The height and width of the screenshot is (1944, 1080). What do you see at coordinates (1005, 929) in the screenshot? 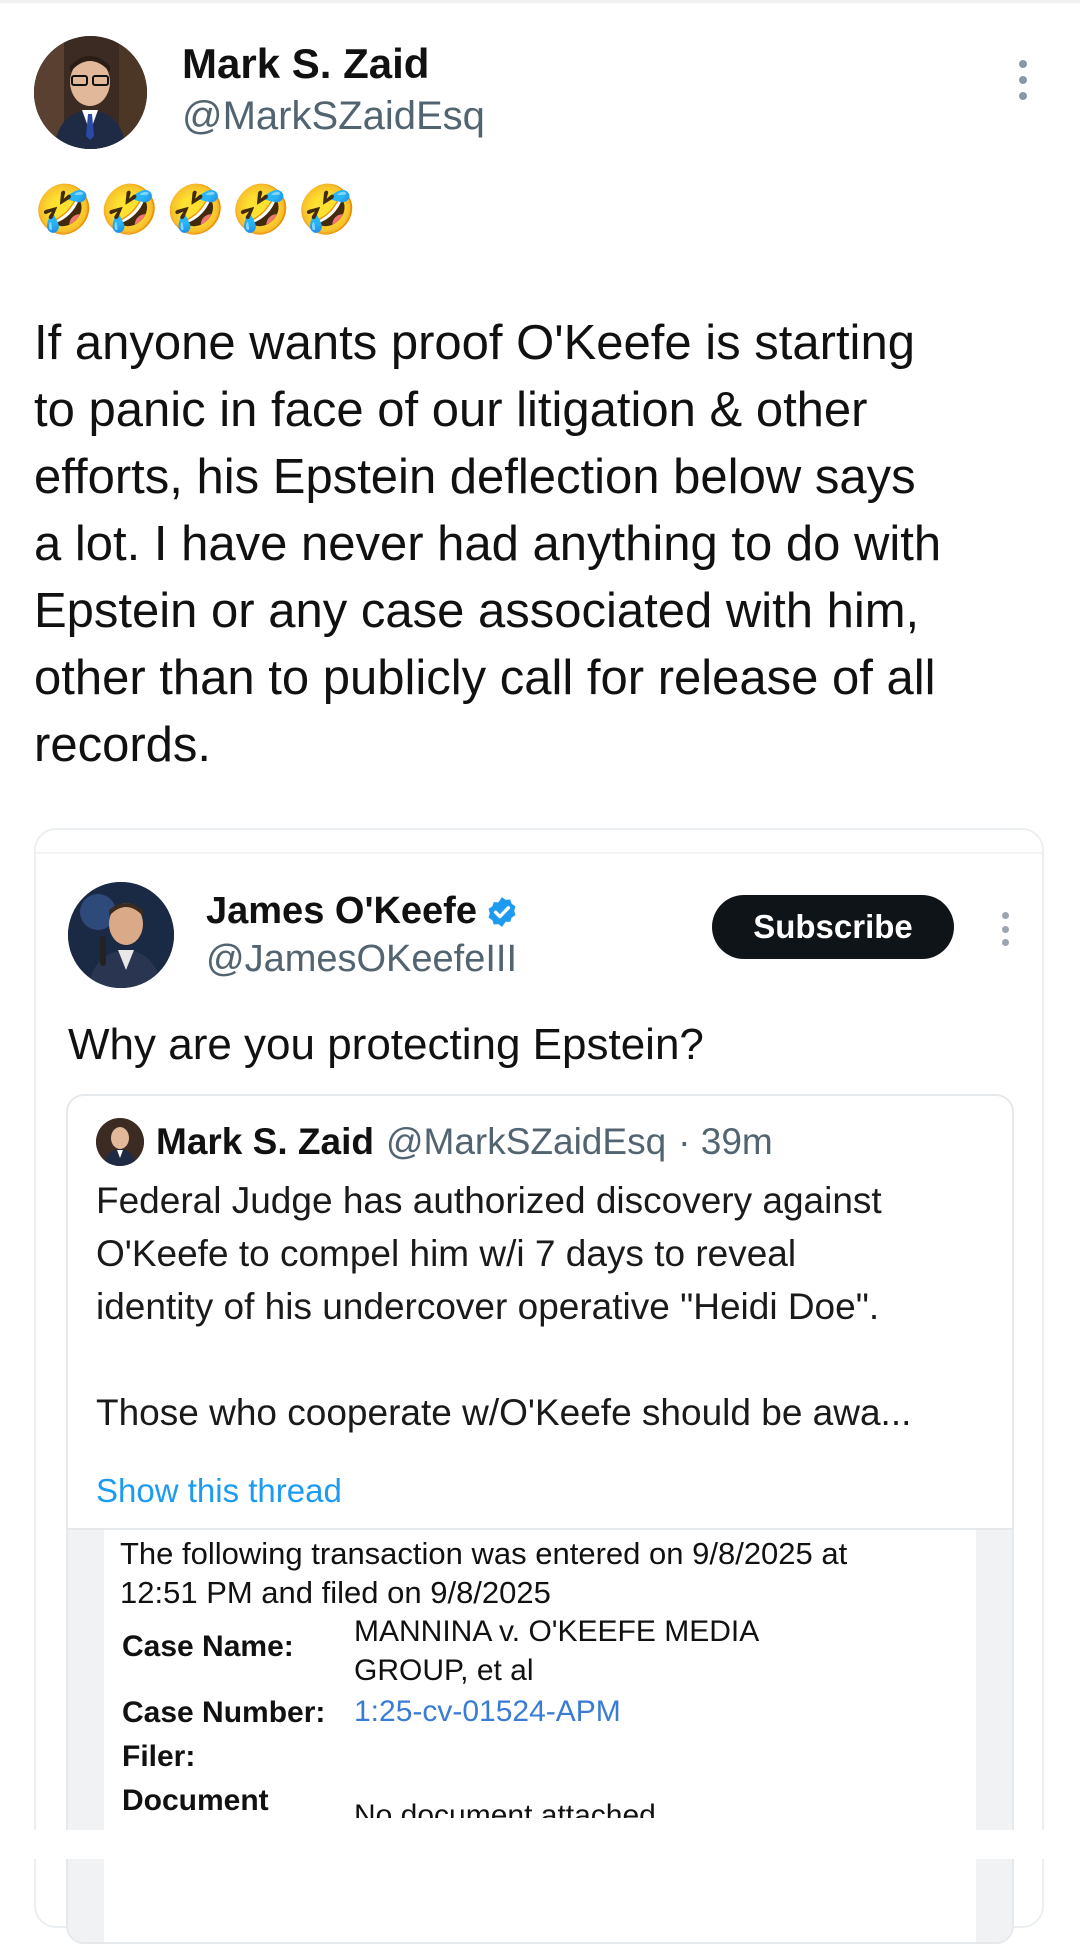
I see `quote-more-options-icon` at bounding box center [1005, 929].